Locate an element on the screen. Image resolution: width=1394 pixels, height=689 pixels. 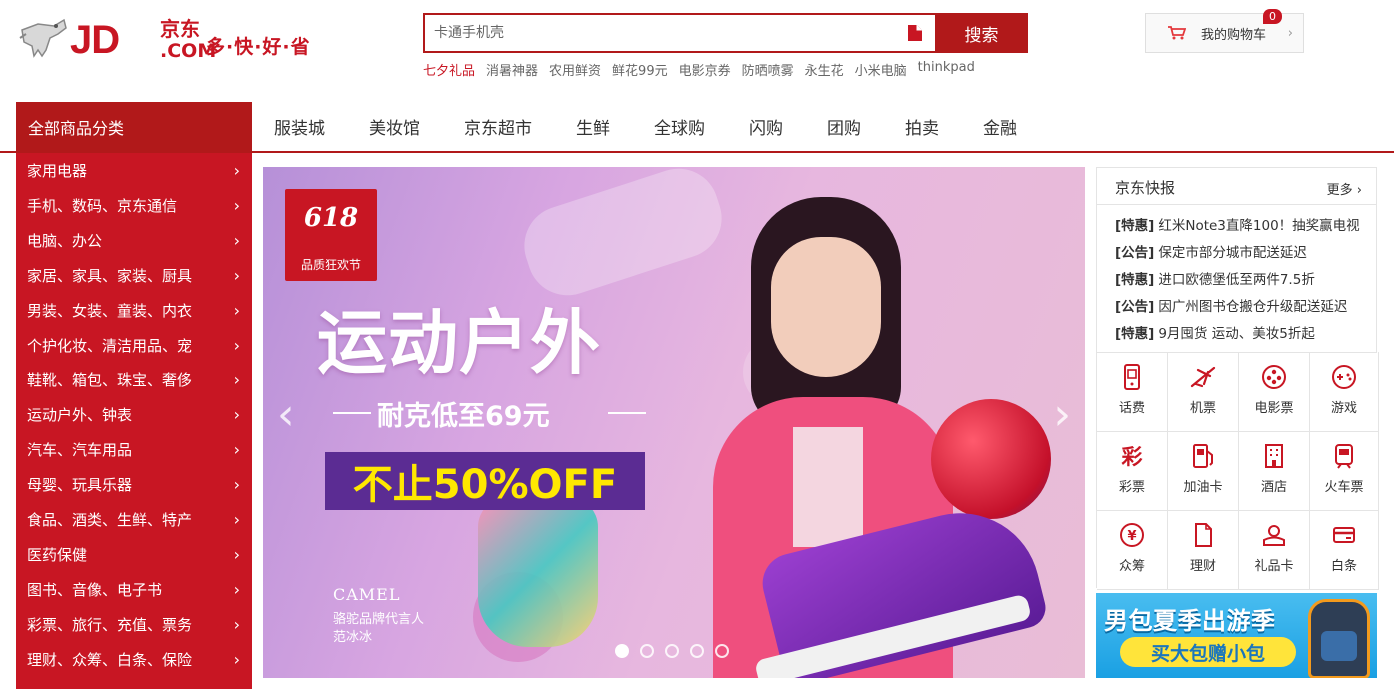
service-item: 电影票 is located at coordinates (1274, 392).